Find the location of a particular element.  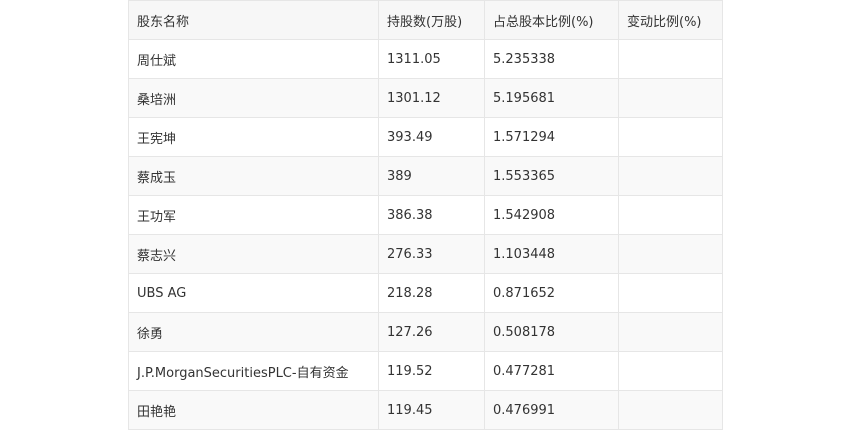

table-row: 王宪坤 393.49 1.571294 is located at coordinates (425, 137).